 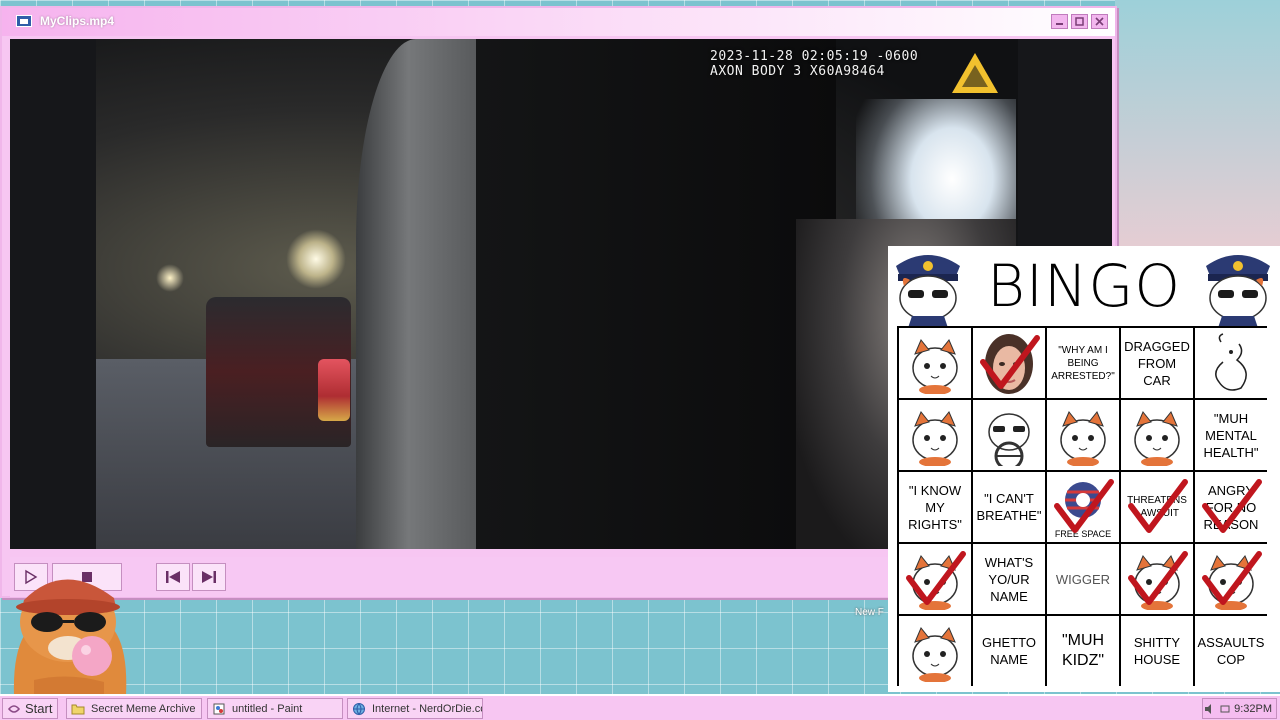 What do you see at coordinates (814, 56) in the screenshot?
I see `video-timestamp: 2023-11-28 02:05:19 -0600` at bounding box center [814, 56].